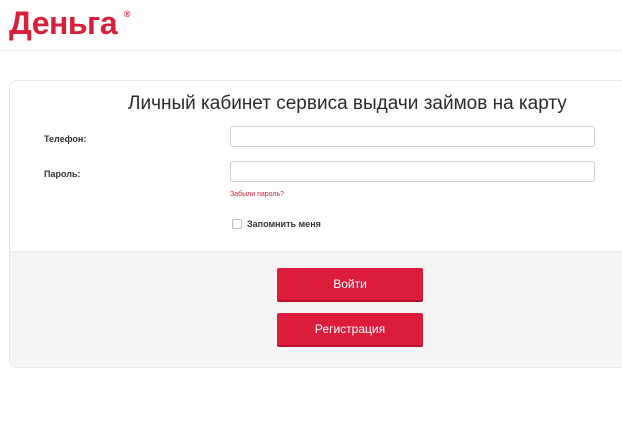 The width and height of the screenshot is (622, 425). I want to click on registered-mark: ®, so click(127, 14).